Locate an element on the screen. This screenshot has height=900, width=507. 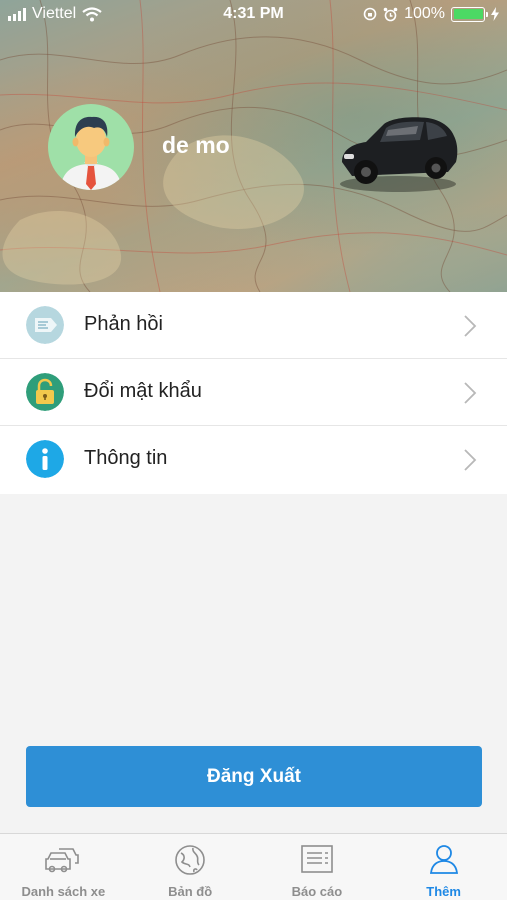
feedback-icon is located at coordinates (45, 325).